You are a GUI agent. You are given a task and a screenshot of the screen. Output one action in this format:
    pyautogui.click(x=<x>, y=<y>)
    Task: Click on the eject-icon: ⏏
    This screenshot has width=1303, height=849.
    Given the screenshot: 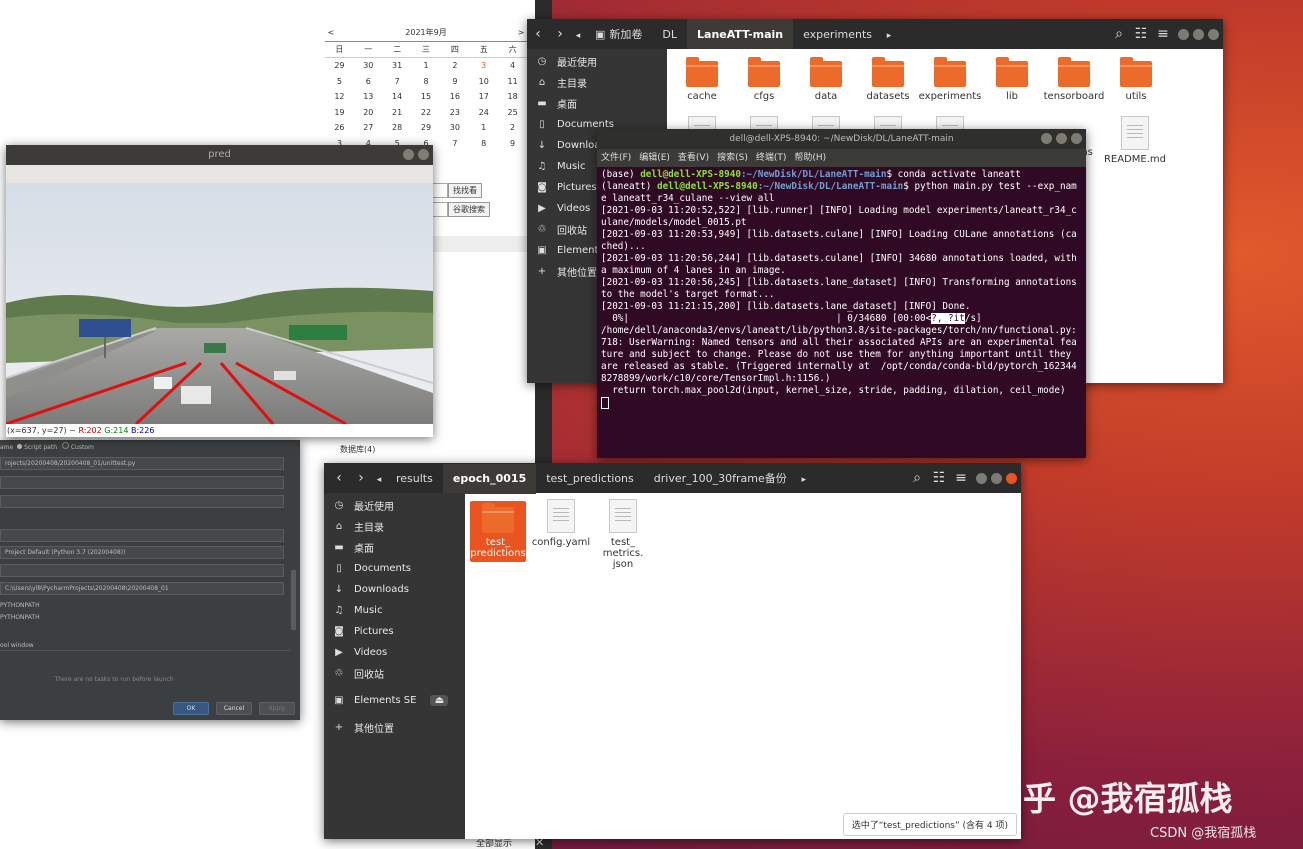 What is the action you would take?
    pyautogui.click(x=439, y=700)
    